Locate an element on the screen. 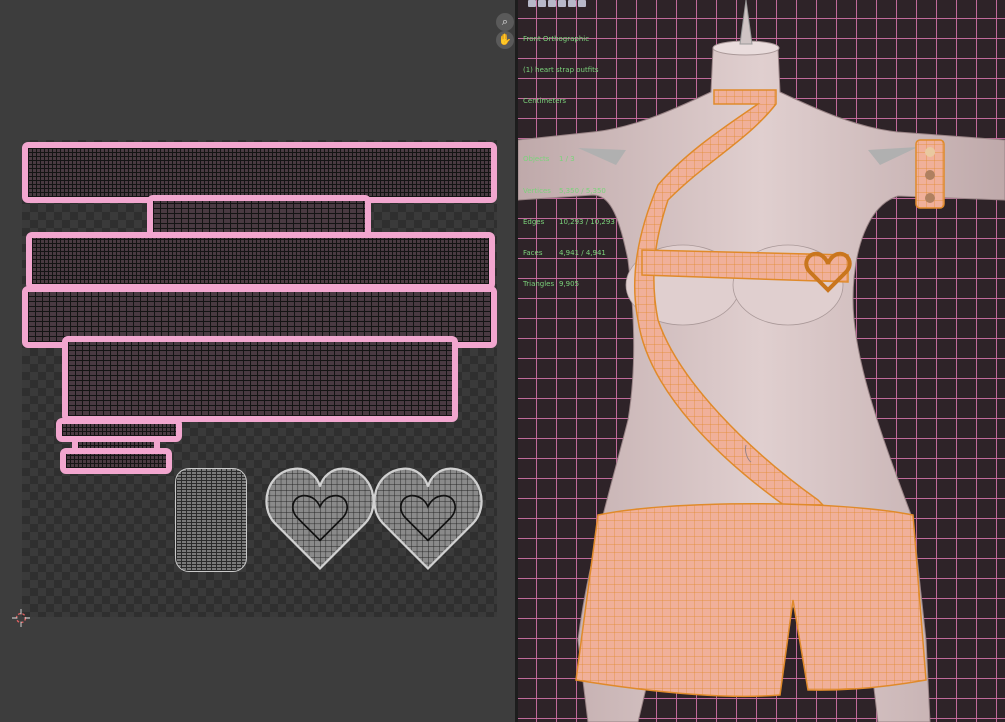  zoom-icon: ⌕ is located at coordinates (505, 21).